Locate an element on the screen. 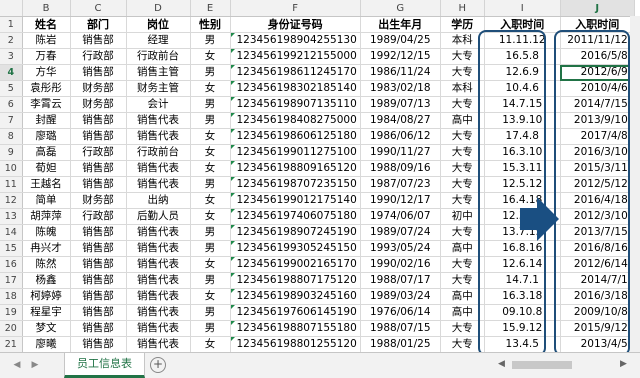  cell-hire-date: 2013/9/10 is located at coordinates (597, 120).